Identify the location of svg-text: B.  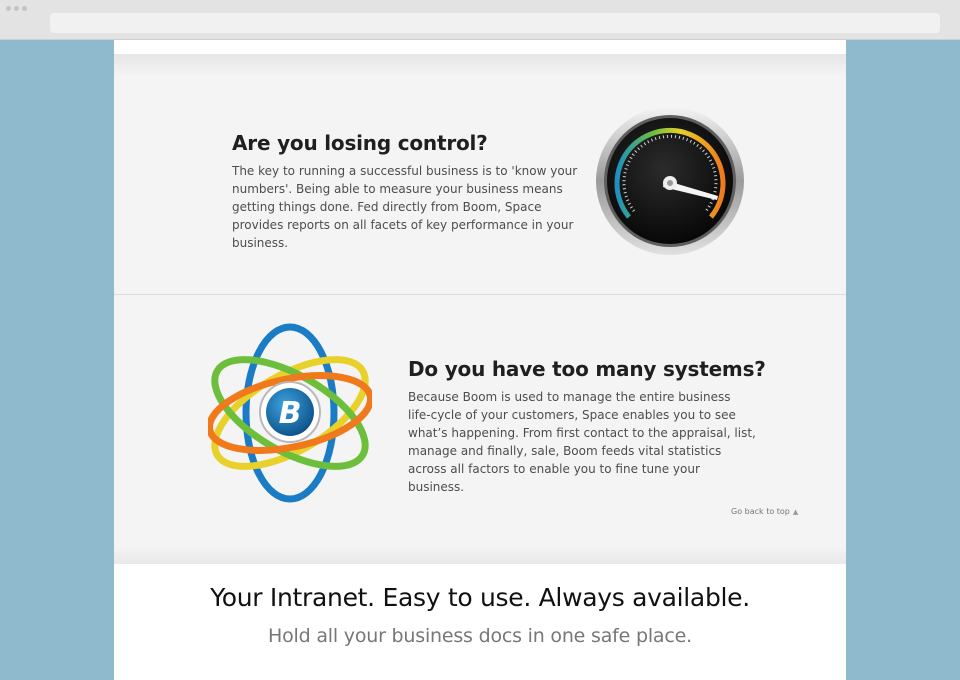
(290, 413).